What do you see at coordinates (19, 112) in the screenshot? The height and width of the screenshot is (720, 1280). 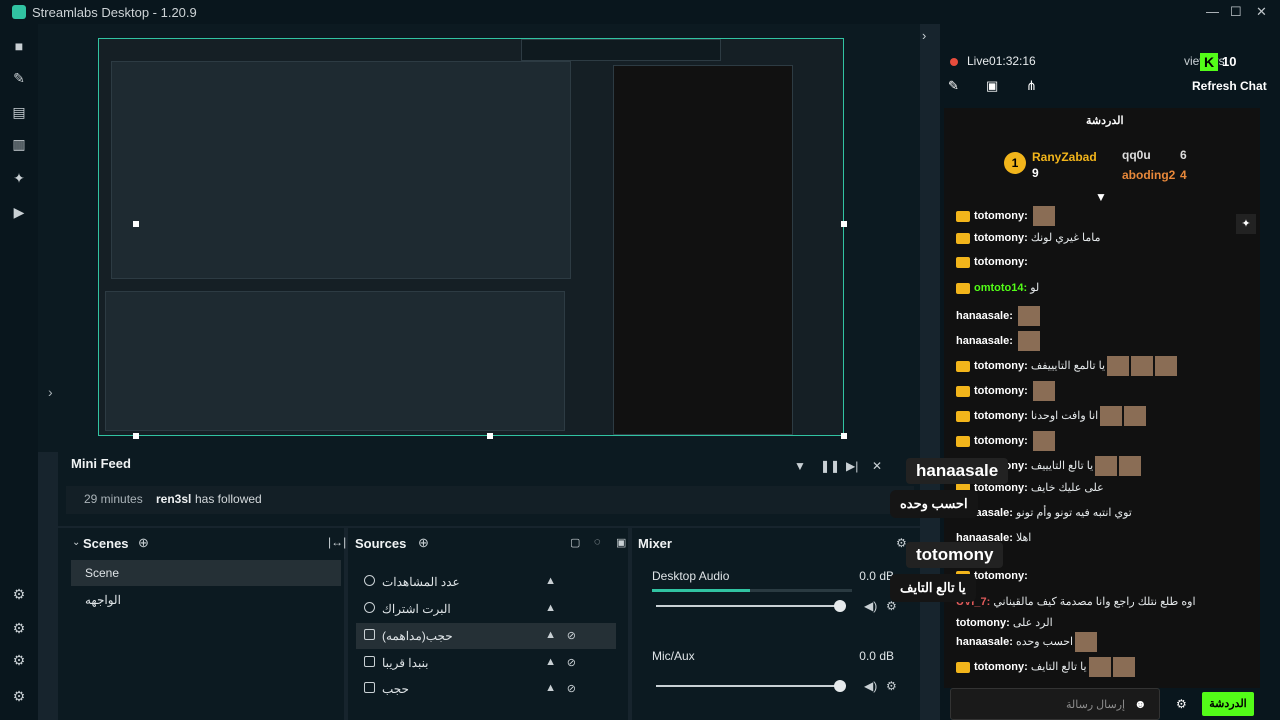 I see `store-icon: ▤` at bounding box center [19, 112].